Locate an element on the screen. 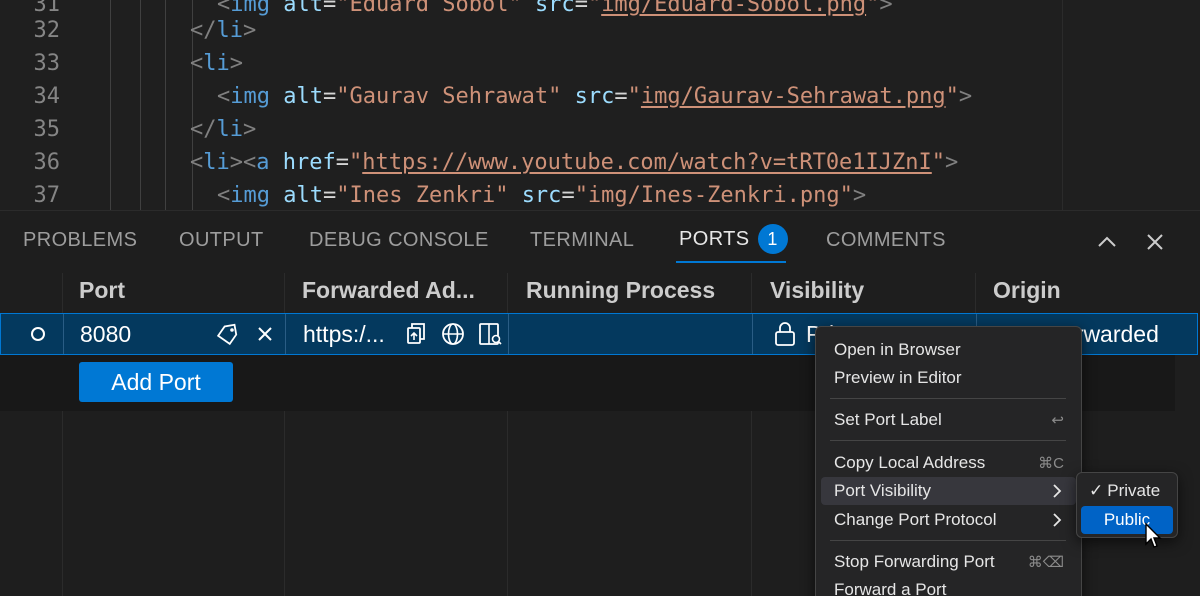 The image size is (1200, 596). line-number: 36 is located at coordinates (47, 162).